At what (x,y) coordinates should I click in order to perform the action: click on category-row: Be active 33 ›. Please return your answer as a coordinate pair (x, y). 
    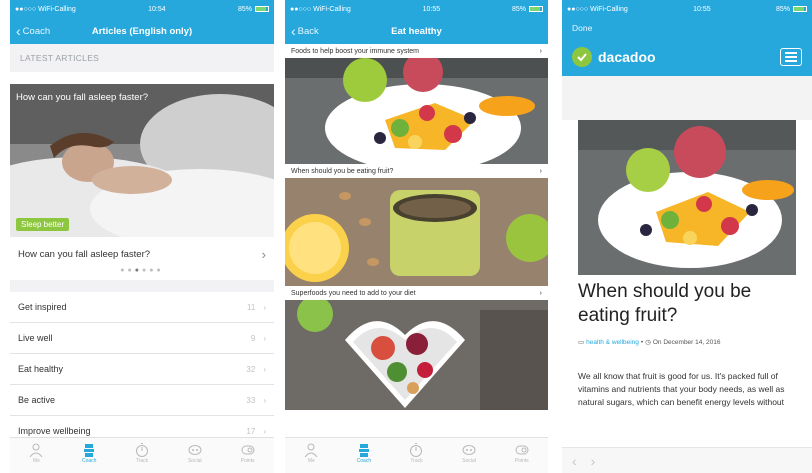
    Looking at the image, I should click on (142, 400).